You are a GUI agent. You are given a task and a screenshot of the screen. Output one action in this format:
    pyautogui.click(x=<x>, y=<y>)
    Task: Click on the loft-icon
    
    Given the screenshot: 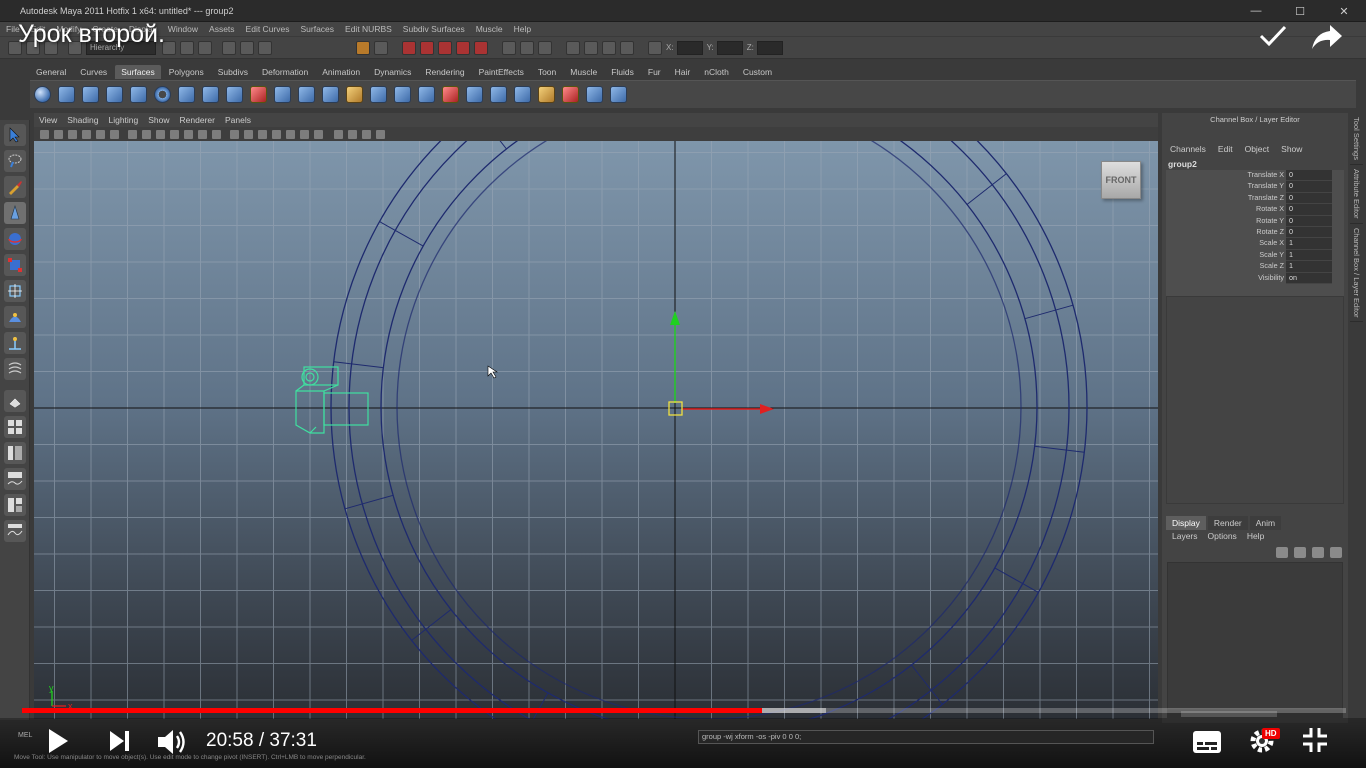 What is the action you would take?
    pyautogui.click(x=210, y=94)
    